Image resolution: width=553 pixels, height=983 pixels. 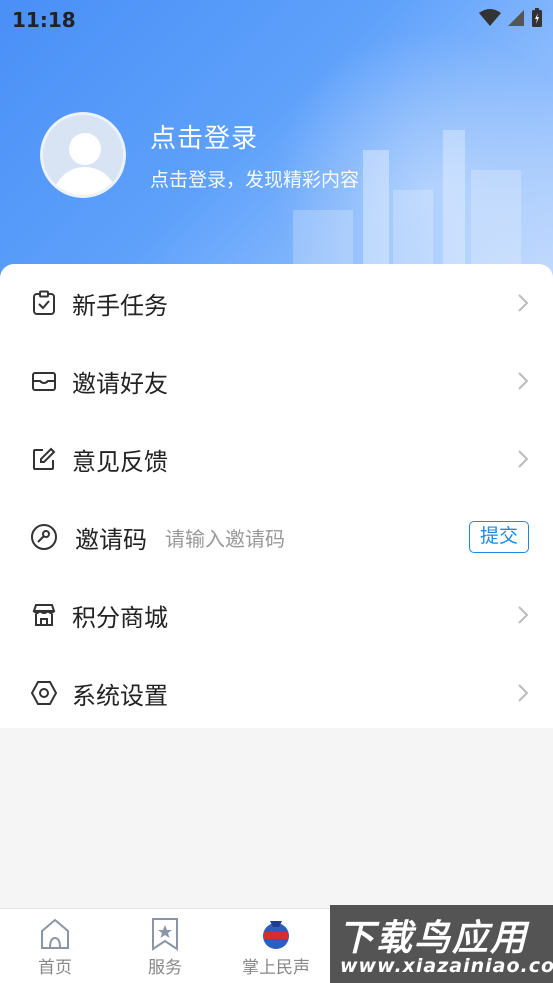 I want to click on invite-envelope-icon, so click(x=44, y=381).